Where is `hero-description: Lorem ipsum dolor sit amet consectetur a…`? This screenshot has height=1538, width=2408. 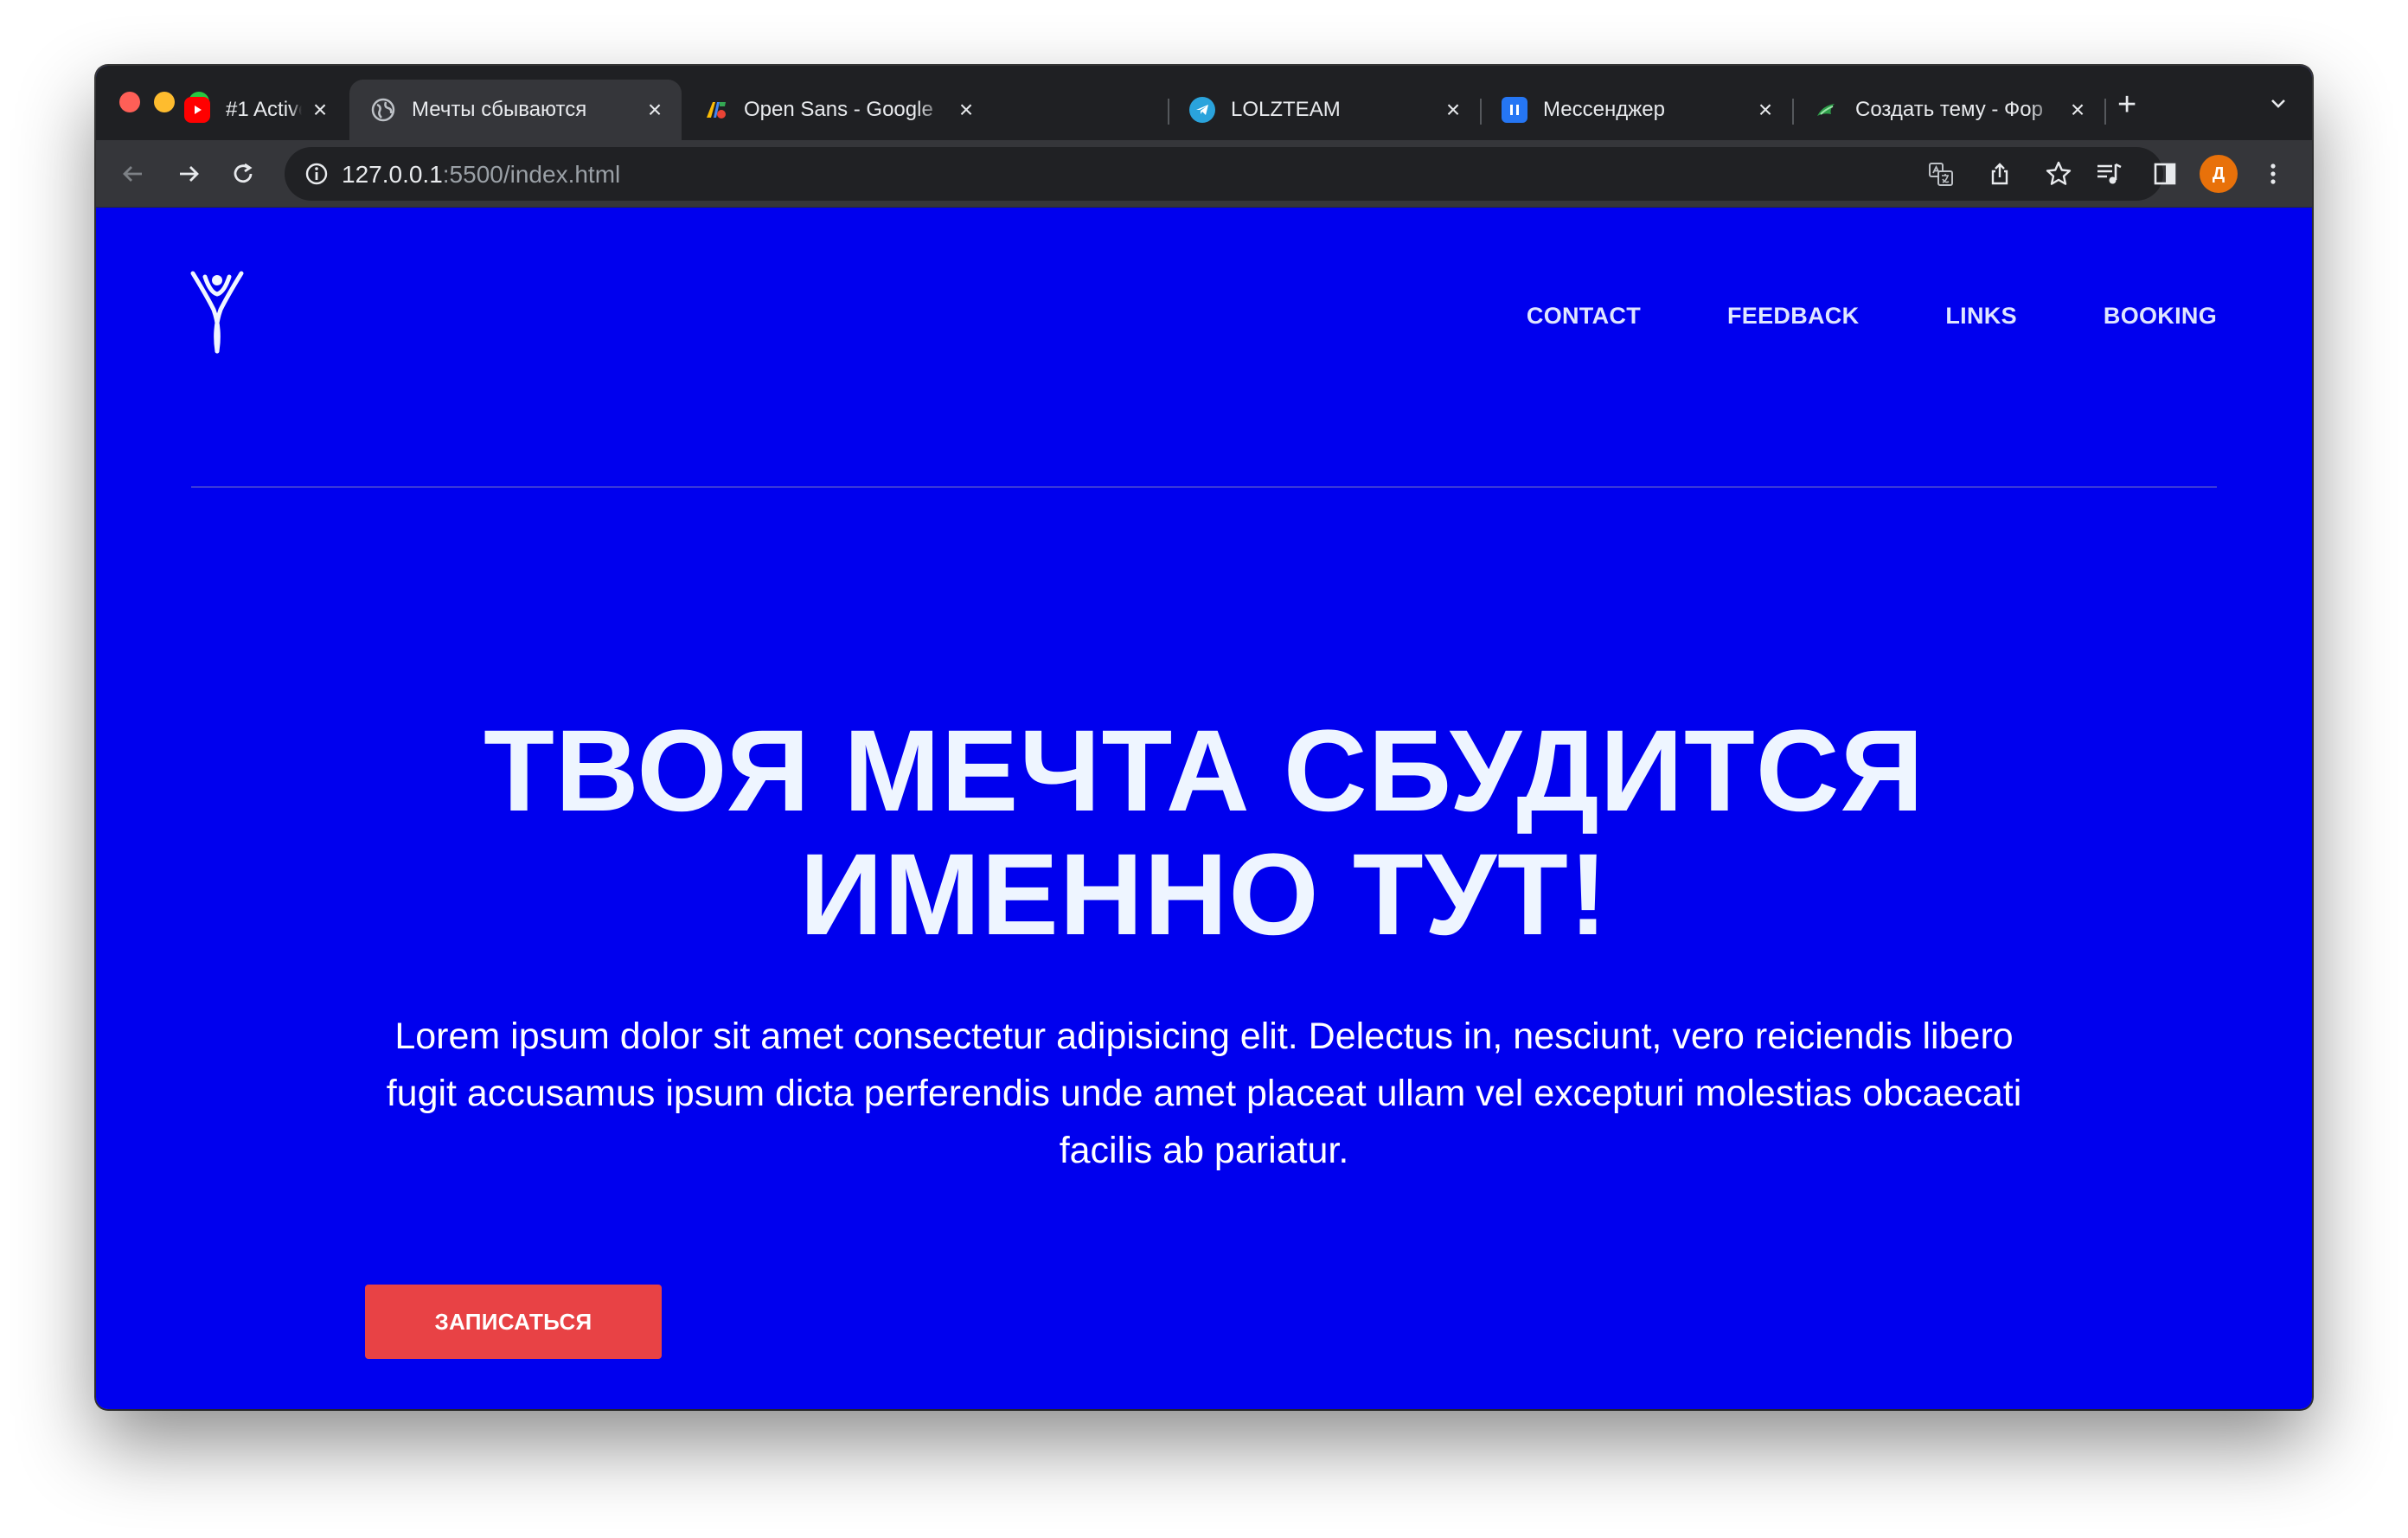 hero-description: Lorem ipsum dolor sit amet consectetur a… is located at coordinates (1204, 1093).